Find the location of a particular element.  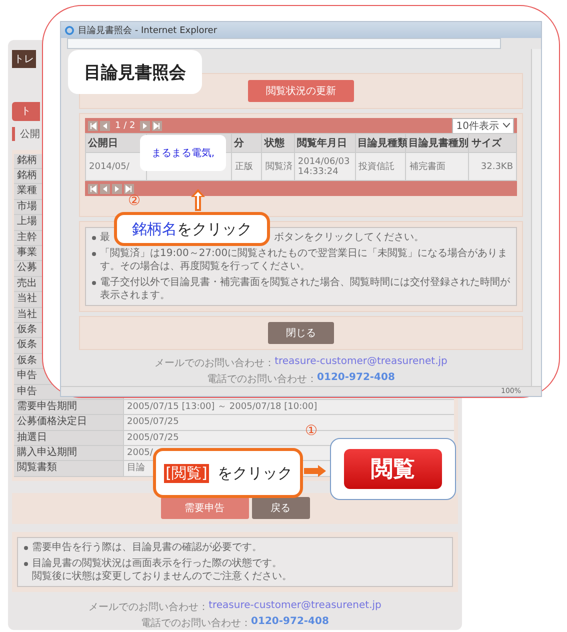

page-size-select: 10件表示 is located at coordinates (483, 126).